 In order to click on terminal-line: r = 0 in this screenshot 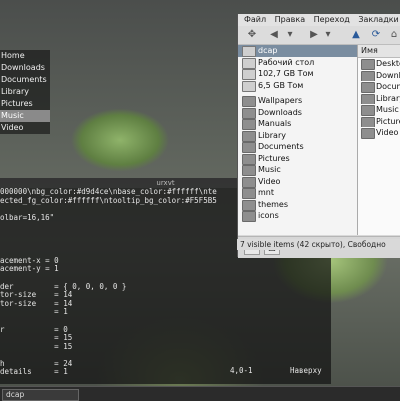, I will do `click(34, 329)`.